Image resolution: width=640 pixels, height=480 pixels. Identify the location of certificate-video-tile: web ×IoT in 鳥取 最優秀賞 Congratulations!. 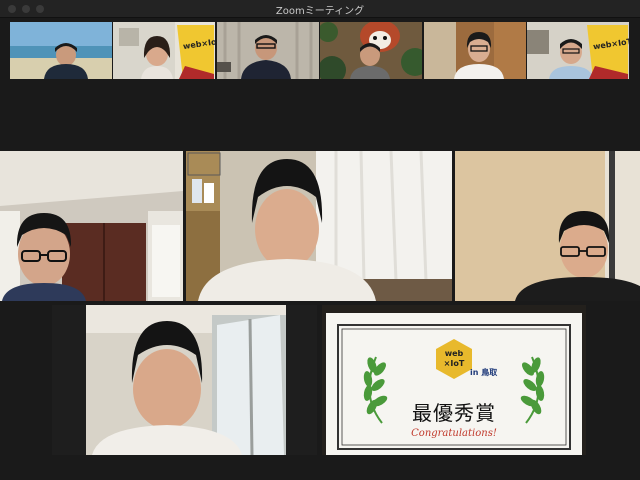
(454, 380).